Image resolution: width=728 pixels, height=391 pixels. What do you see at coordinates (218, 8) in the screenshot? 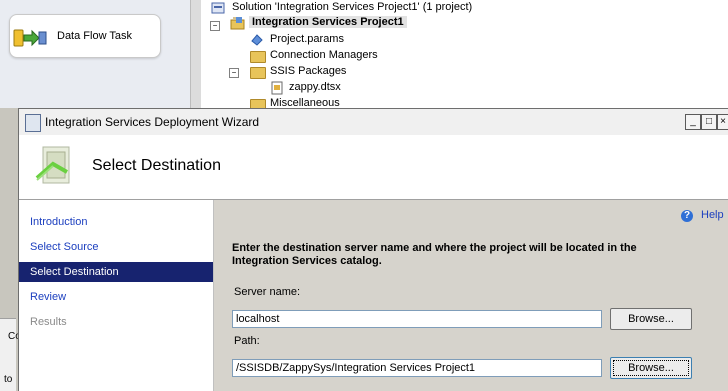
I see `solution-icon` at bounding box center [218, 8].